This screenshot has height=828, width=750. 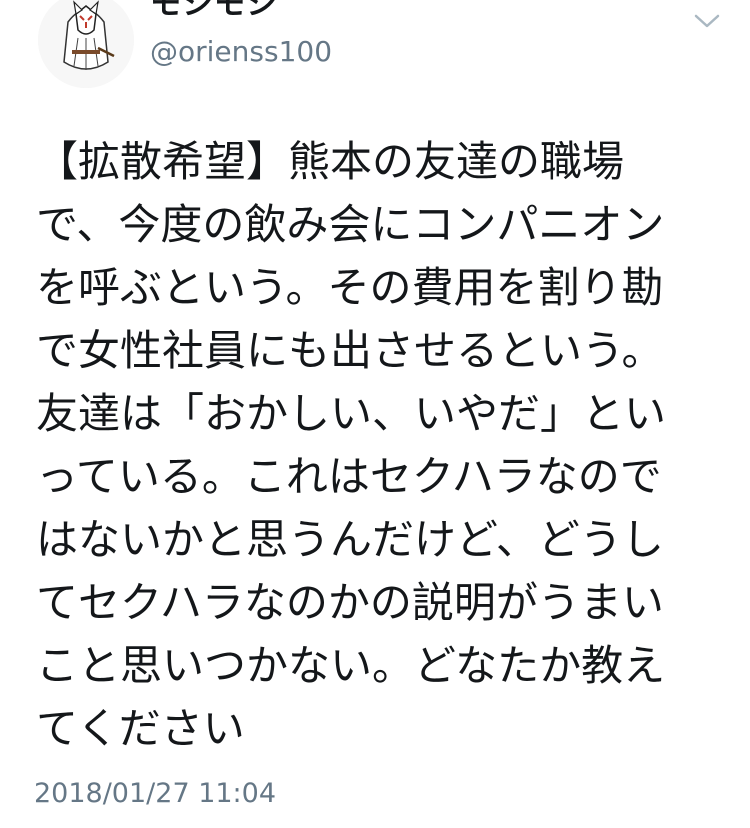 I want to click on user-avatar, so click(x=86, y=44).